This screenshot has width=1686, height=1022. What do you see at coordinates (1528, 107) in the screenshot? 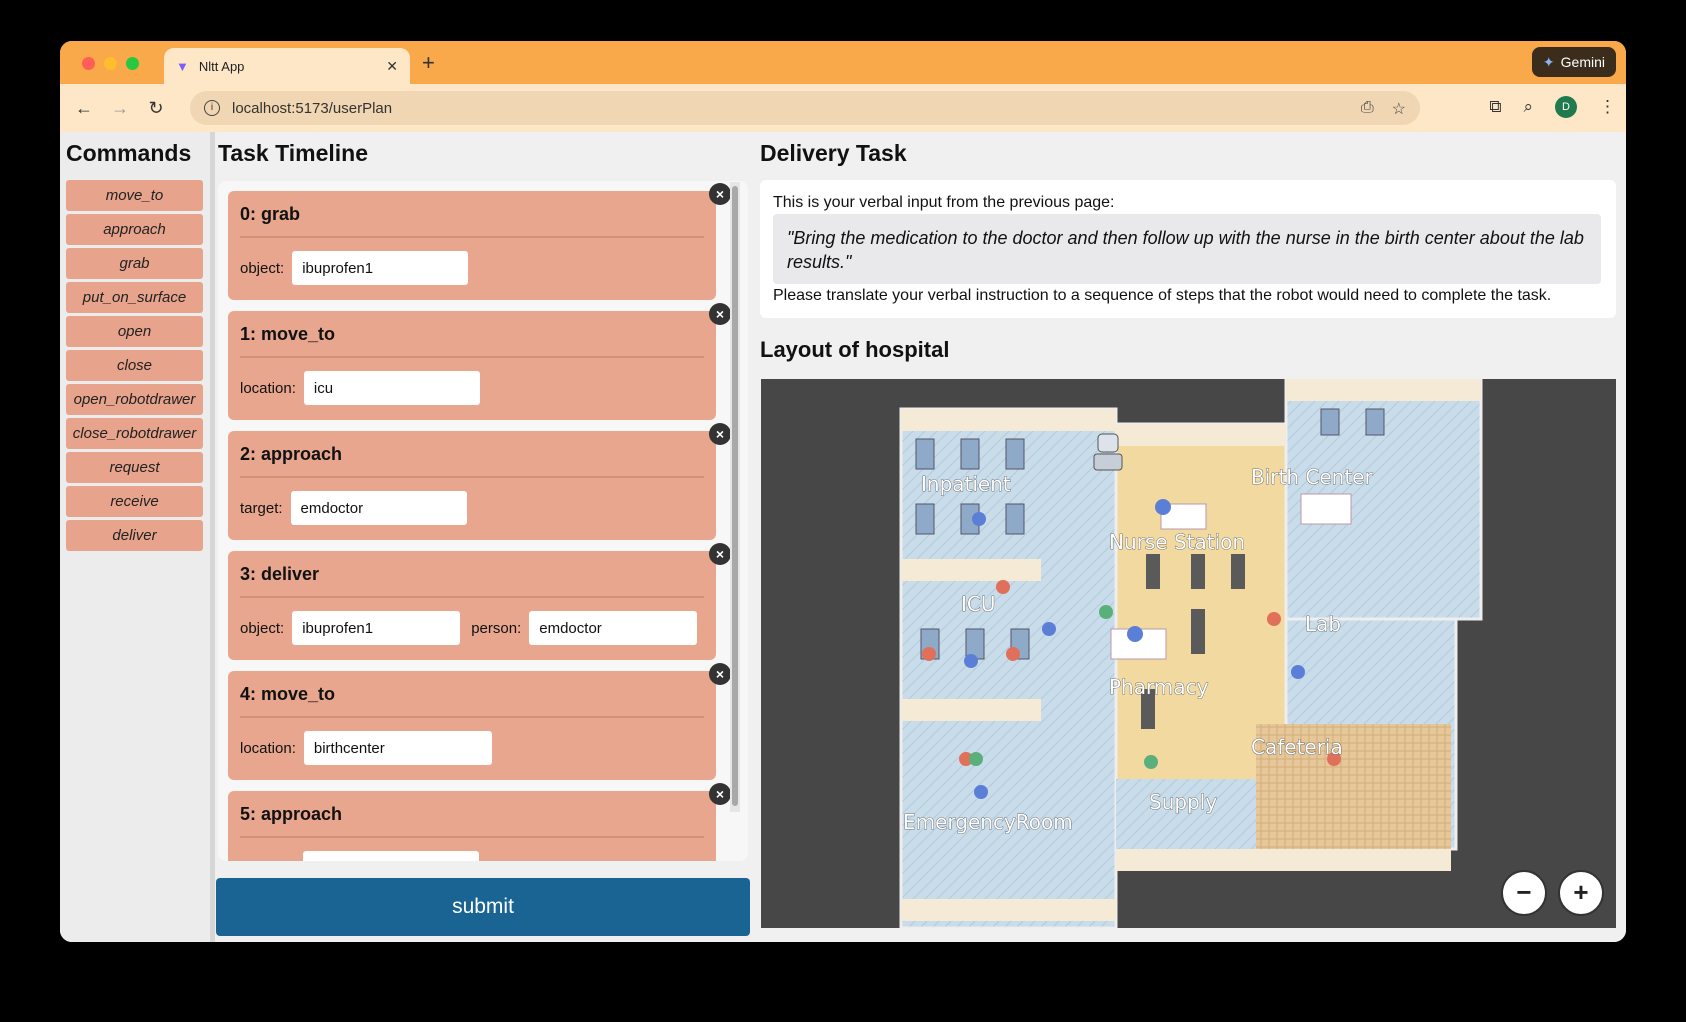
I see `tab-search-icon: ⌕` at bounding box center [1528, 107].